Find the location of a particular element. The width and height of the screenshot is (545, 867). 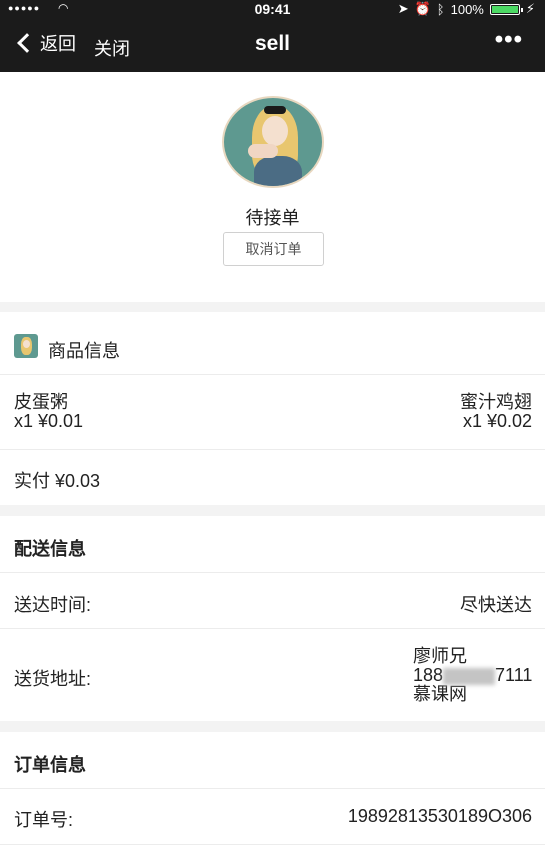

goods-header: 商品信息 is located at coordinates (272, 343).